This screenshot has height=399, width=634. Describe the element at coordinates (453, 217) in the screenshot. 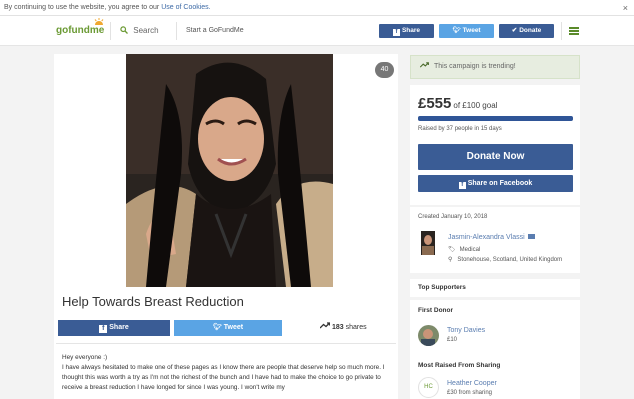

I see `created-date: Created January 10, 2018` at that location.